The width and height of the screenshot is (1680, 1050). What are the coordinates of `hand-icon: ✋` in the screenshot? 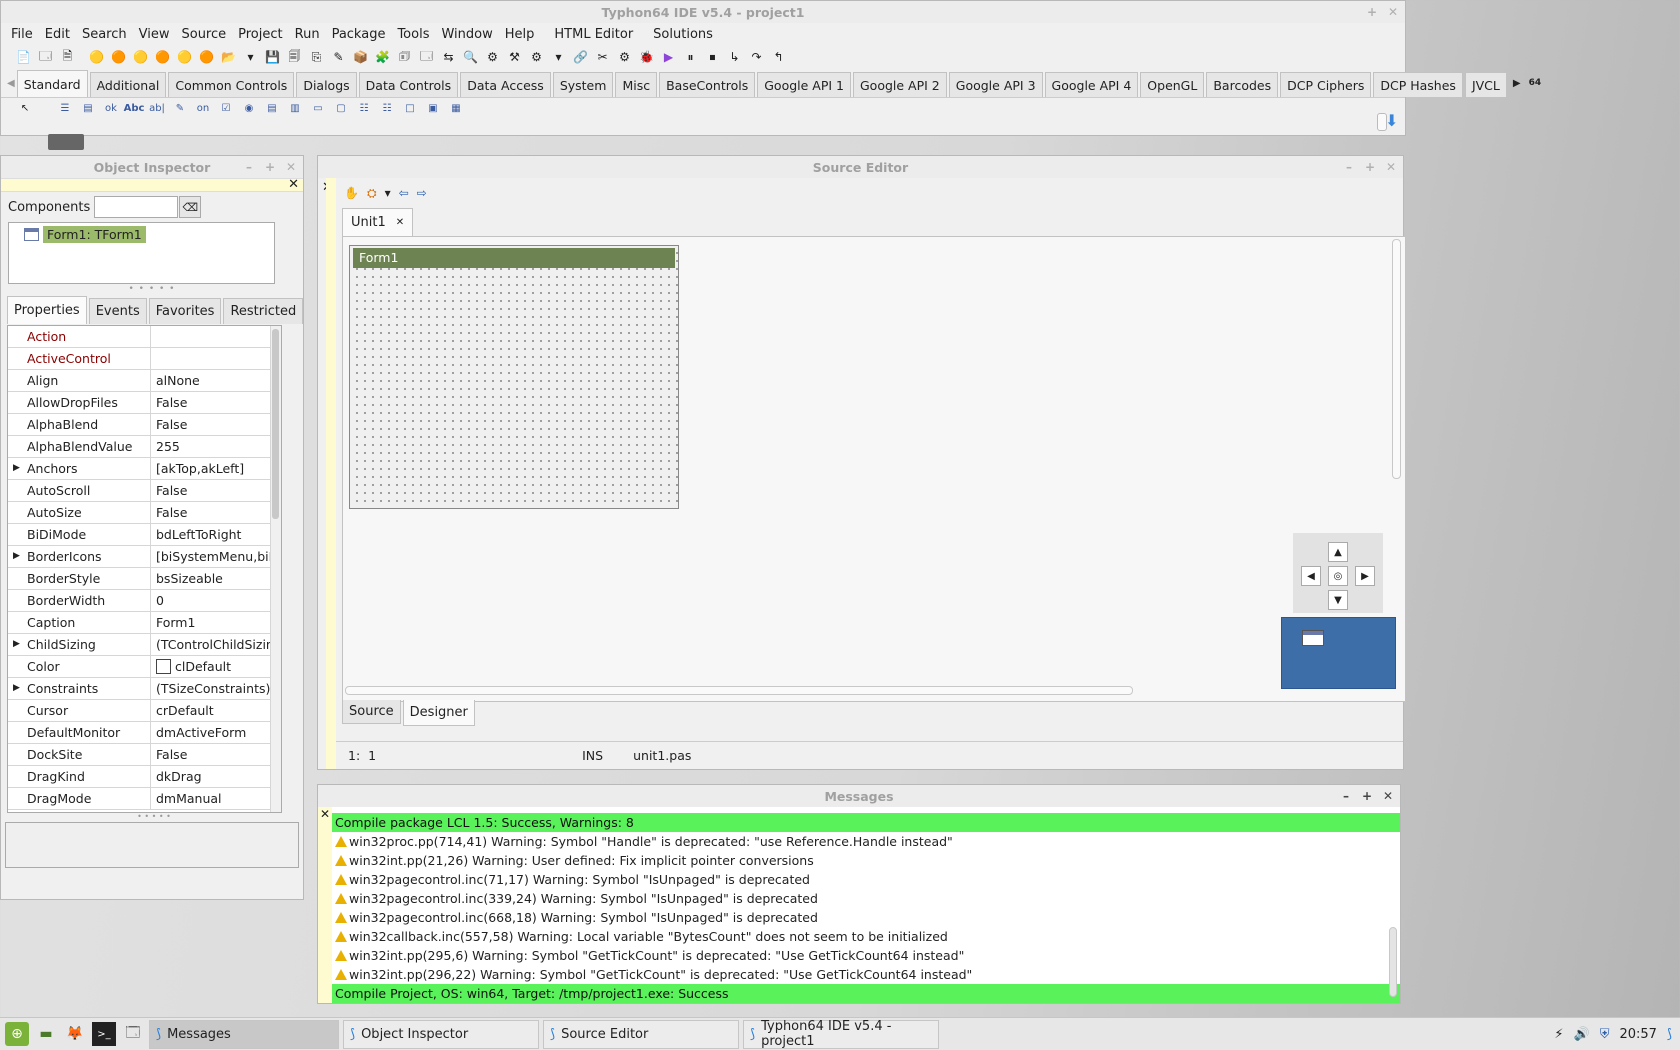 It's located at (351, 193).